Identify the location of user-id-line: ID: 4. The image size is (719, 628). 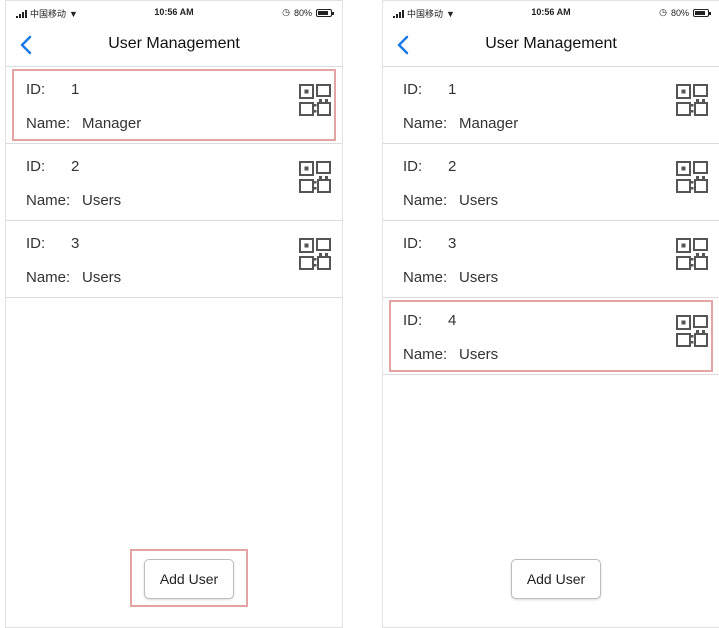
(429, 320).